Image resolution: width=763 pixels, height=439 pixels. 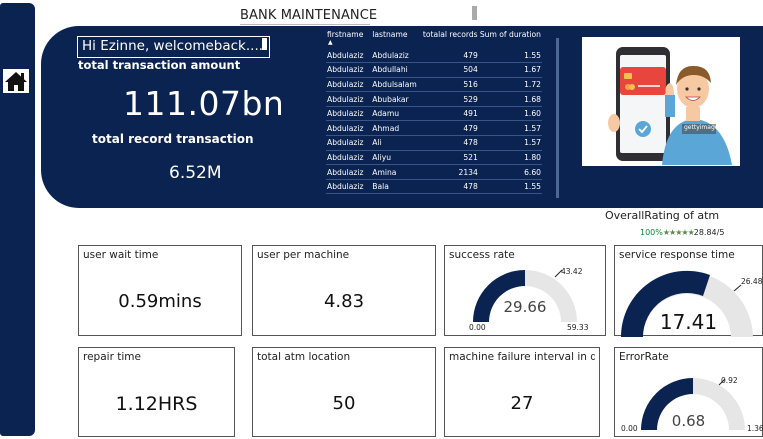 What do you see at coordinates (396, 99) in the screenshot?
I see `cell-lastname: Abubakar` at bounding box center [396, 99].